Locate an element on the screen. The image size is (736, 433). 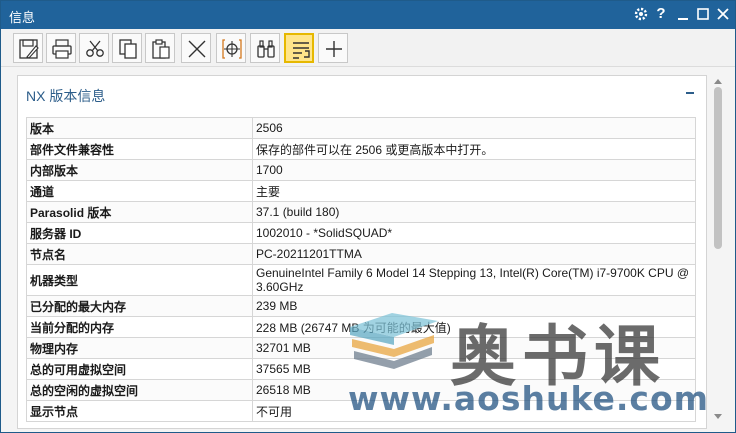
row-value: 主要 is located at coordinates (474, 191).